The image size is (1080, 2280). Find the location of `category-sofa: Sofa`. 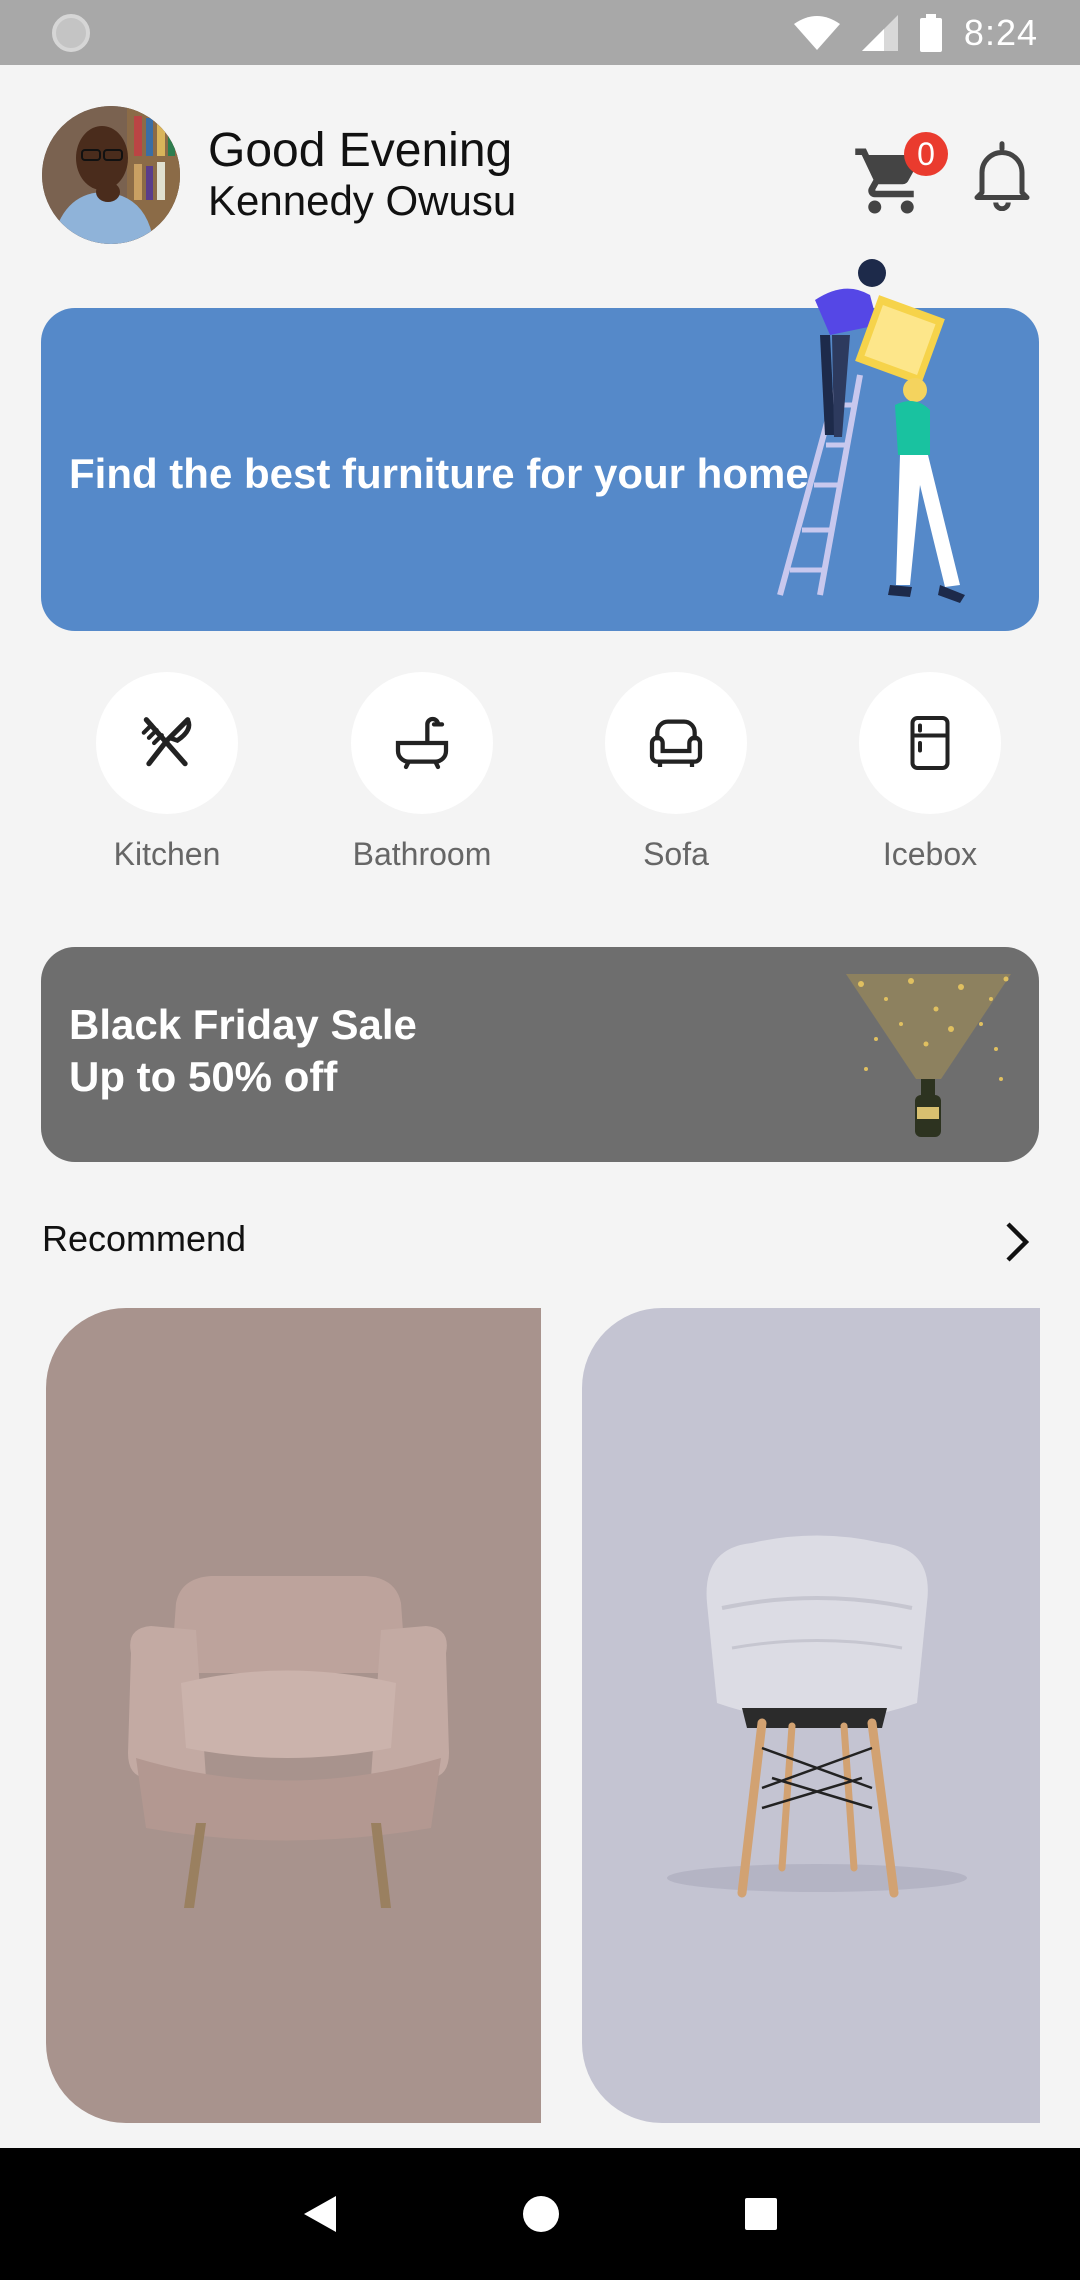

category-sofa: Sofa is located at coordinates (676, 772).